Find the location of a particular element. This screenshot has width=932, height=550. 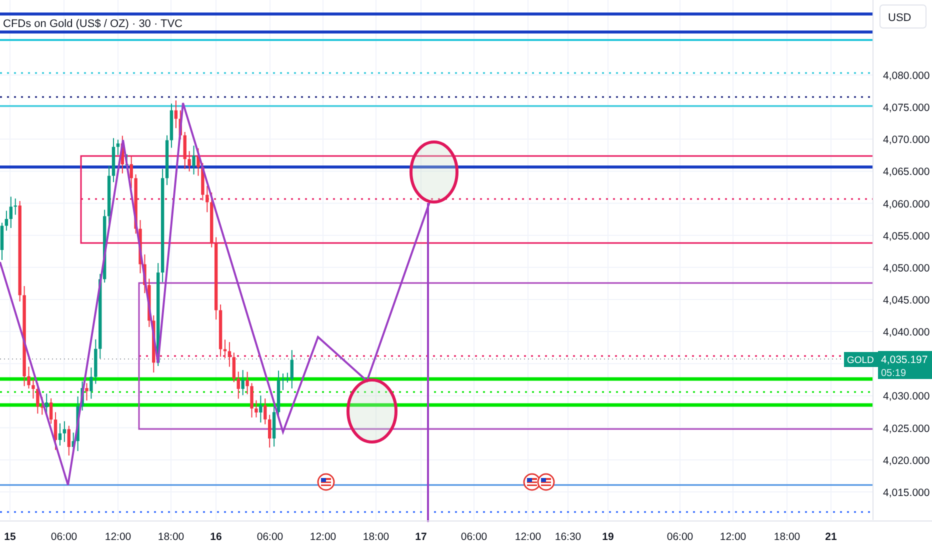

price-tick-label: 4,040.000 is located at coordinates (906, 332).